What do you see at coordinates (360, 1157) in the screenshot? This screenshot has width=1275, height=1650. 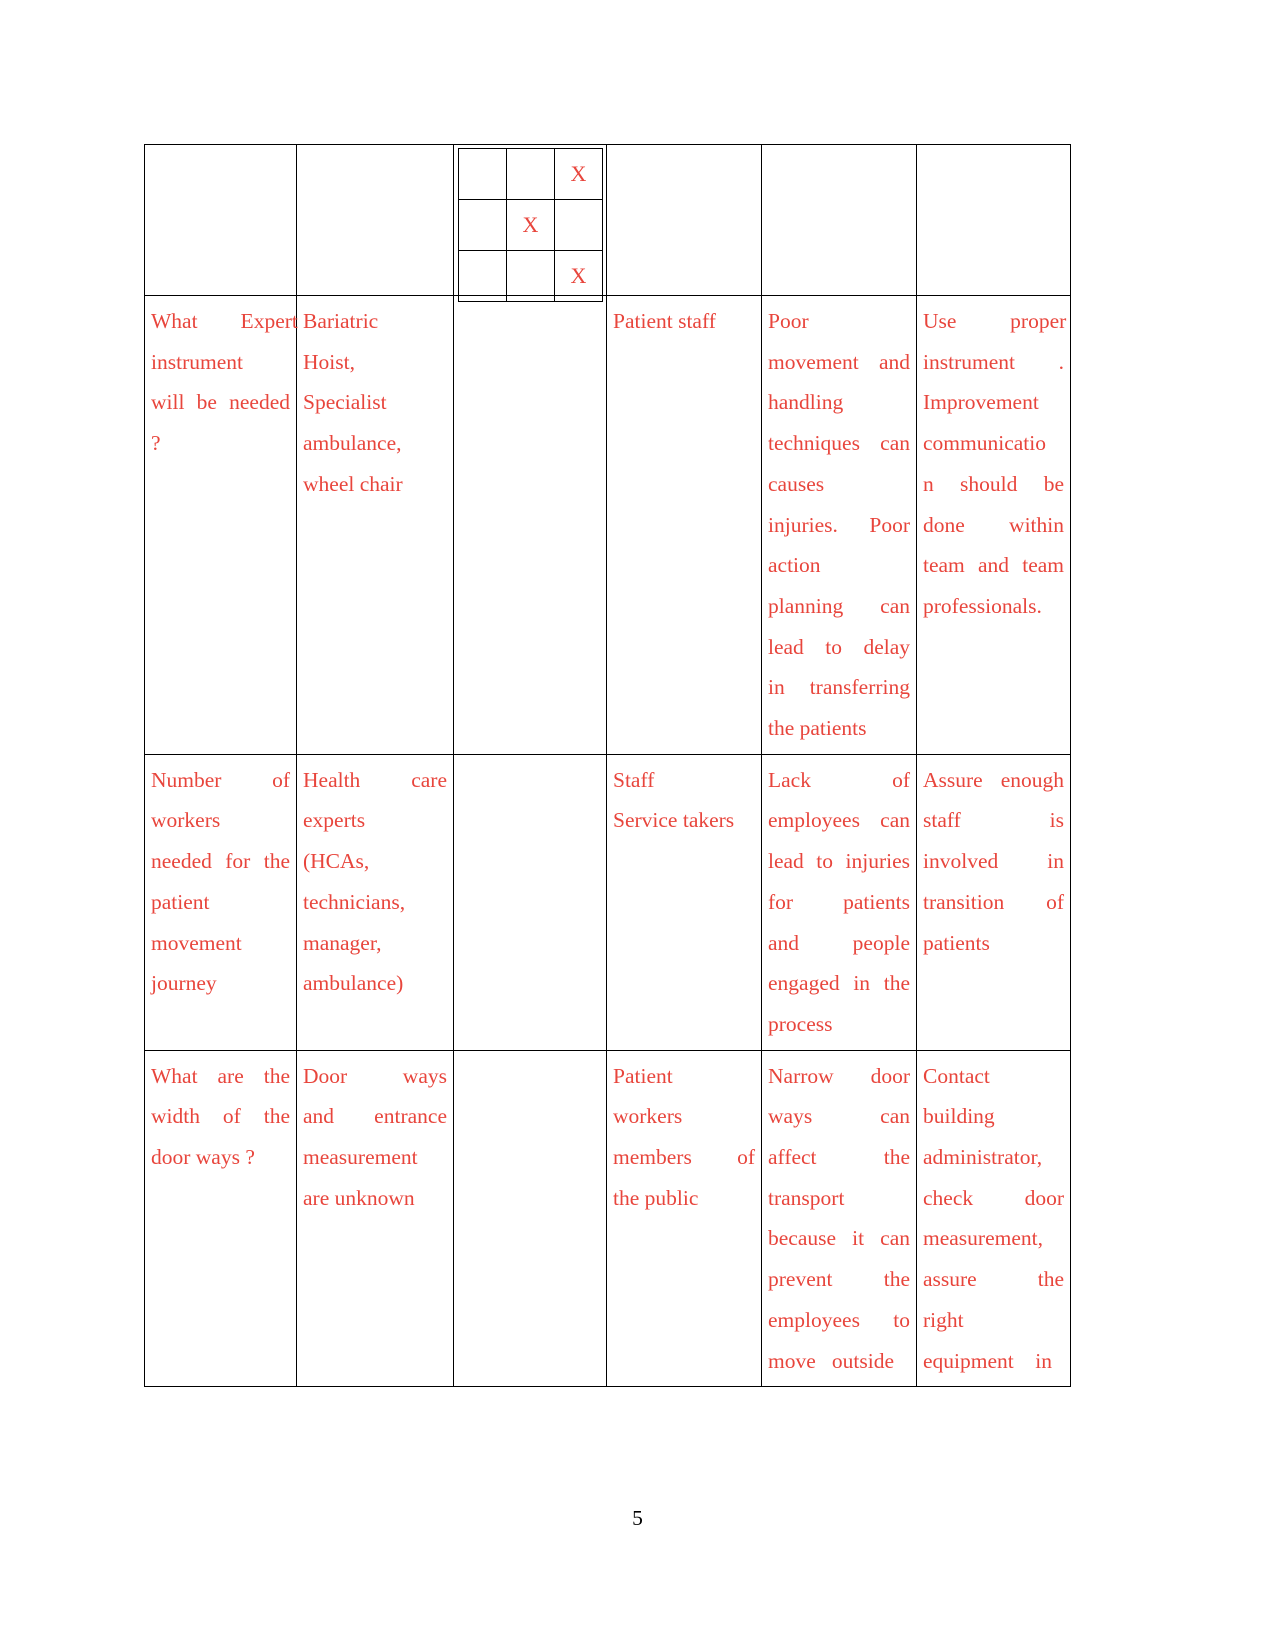 I see `cell-line: measurement` at bounding box center [360, 1157].